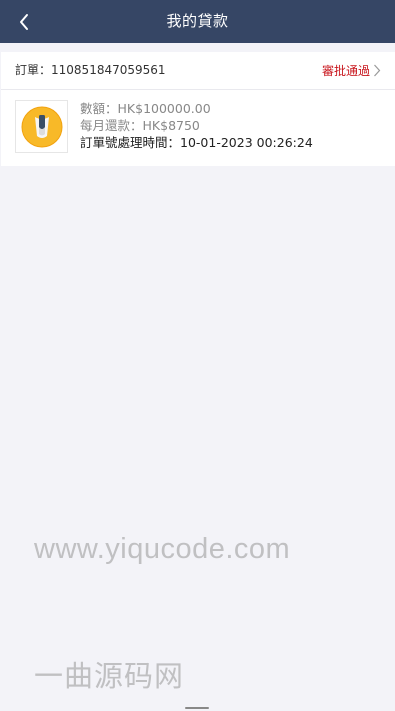 Image resolution: width=395 pixels, height=711 pixels. Describe the element at coordinates (130, 142) in the screenshot. I see `processing-time-label: 訂單號處理時間：` at that location.